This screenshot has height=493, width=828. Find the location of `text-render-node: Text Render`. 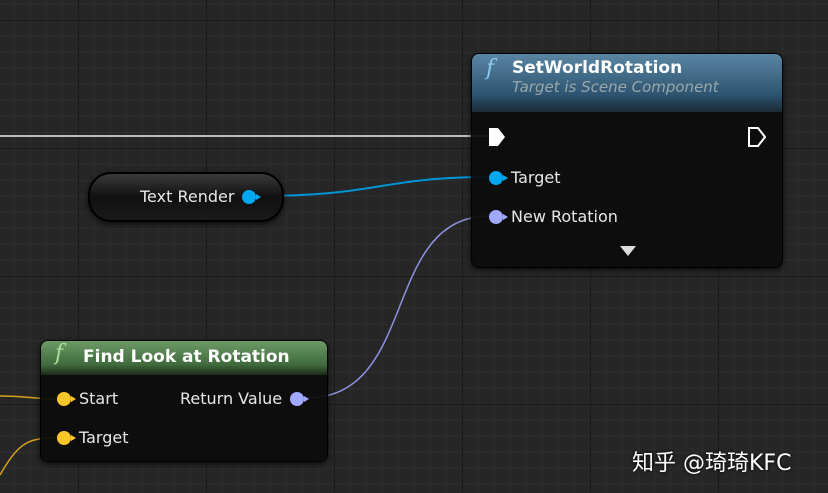

text-render-node: Text Render is located at coordinates (186, 197).